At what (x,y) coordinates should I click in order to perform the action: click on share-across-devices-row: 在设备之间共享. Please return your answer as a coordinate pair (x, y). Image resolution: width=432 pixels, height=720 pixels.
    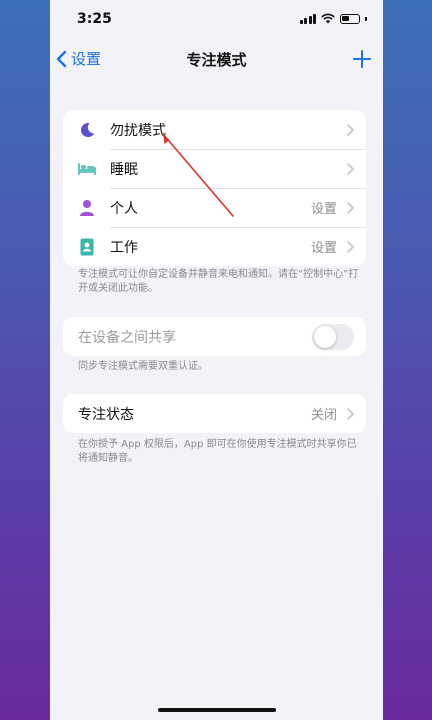
    Looking at the image, I should click on (214, 336).